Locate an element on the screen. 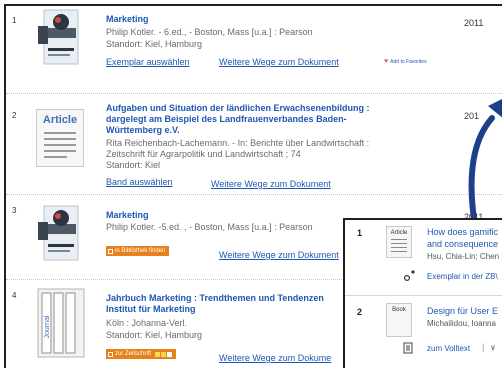 This screenshot has width=502, height=368. result-number: 3 is located at coordinates (14, 210).